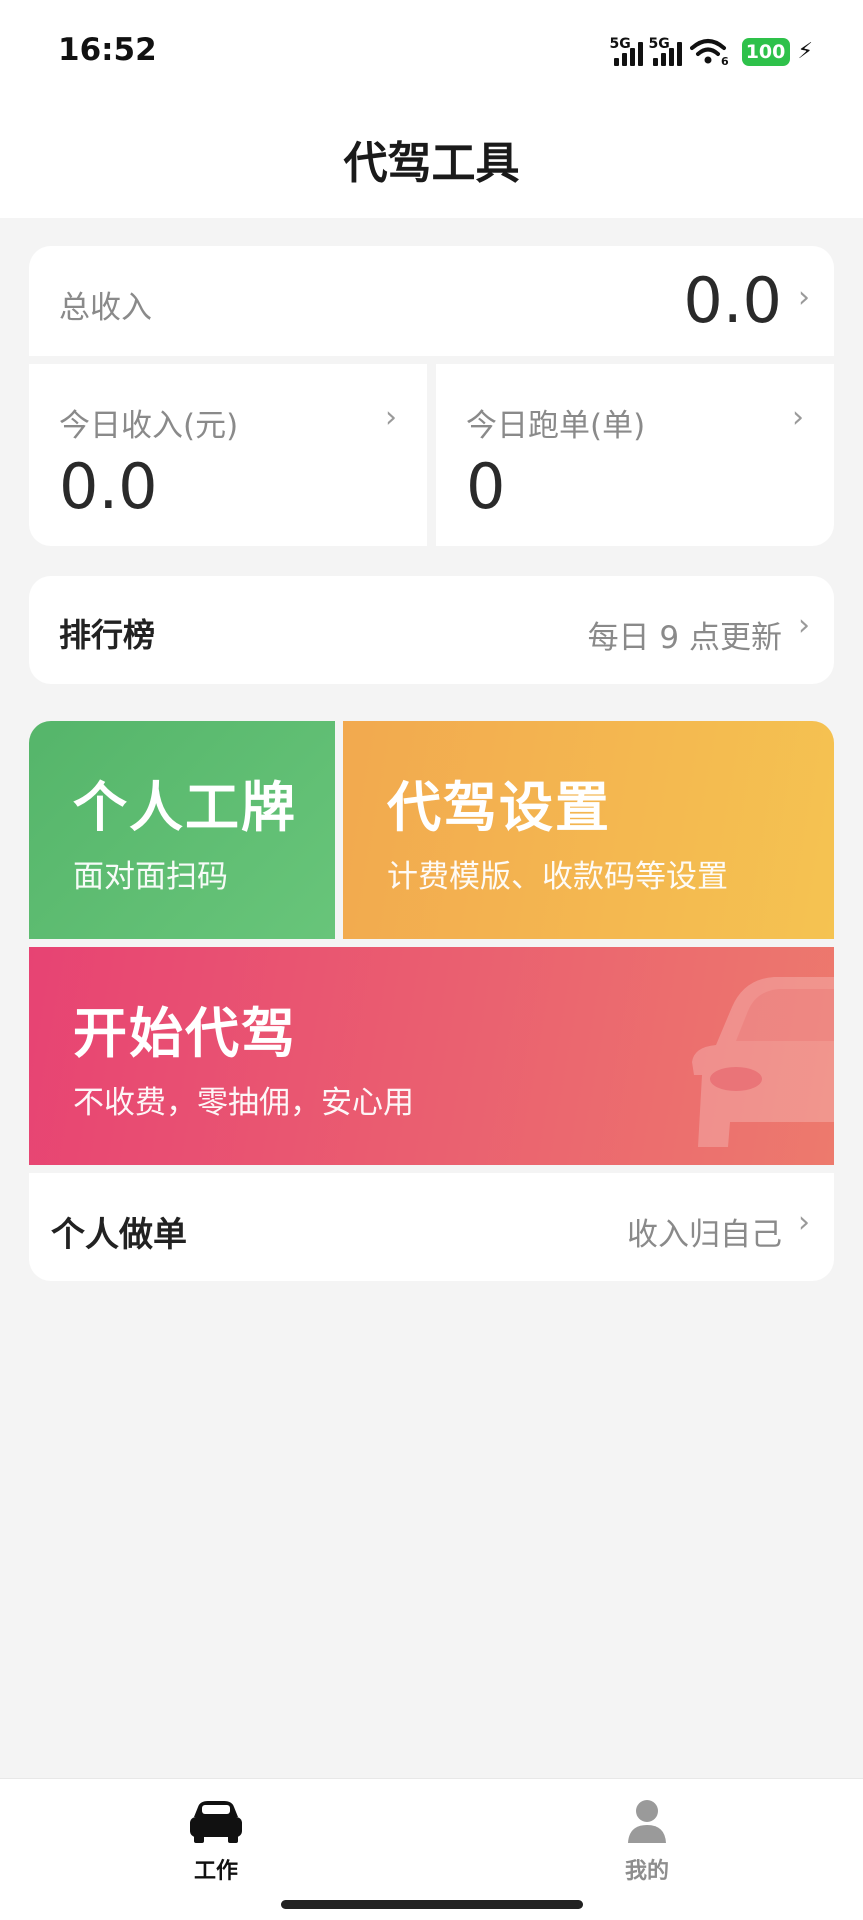 The width and height of the screenshot is (863, 1920). What do you see at coordinates (620, 44) in the screenshot?
I see `network-type-label: 5G` at bounding box center [620, 44].